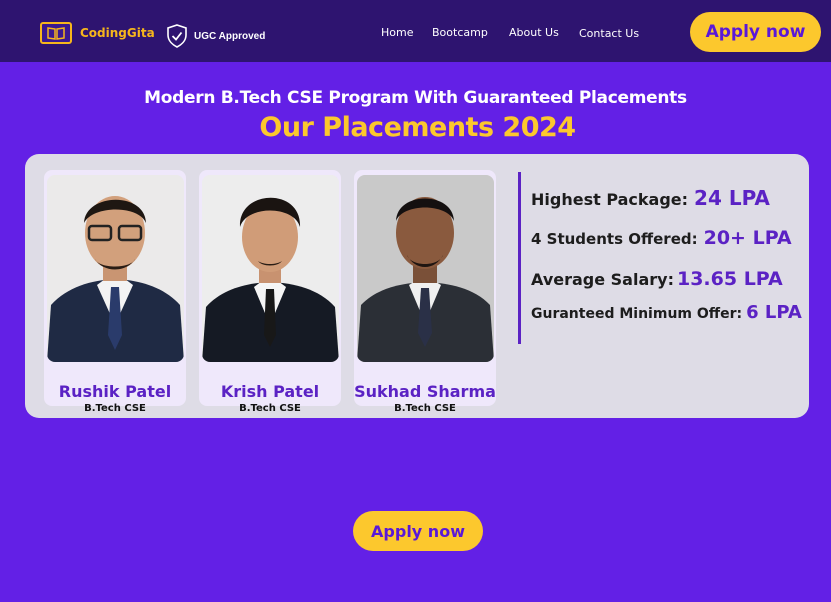  Describe the element at coordinates (425, 391) in the screenshot. I see `student-name: Sukhad Sharma` at that location.